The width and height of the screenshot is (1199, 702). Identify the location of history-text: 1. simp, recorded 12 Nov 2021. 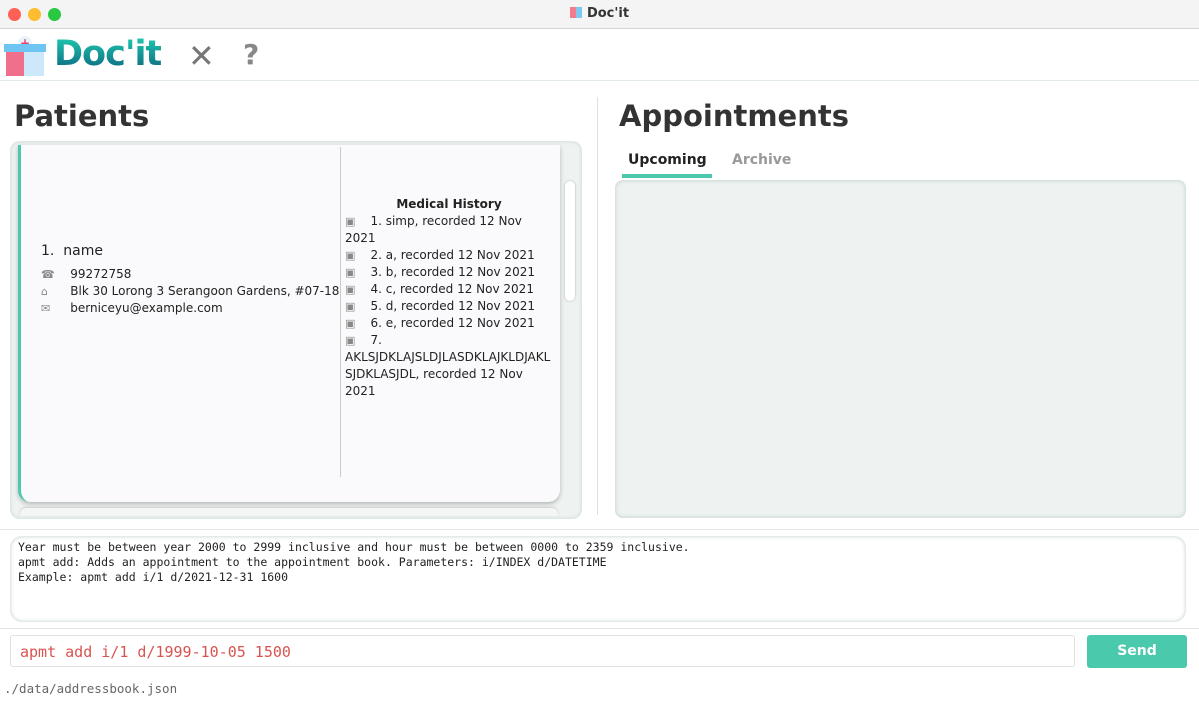
(433, 229).